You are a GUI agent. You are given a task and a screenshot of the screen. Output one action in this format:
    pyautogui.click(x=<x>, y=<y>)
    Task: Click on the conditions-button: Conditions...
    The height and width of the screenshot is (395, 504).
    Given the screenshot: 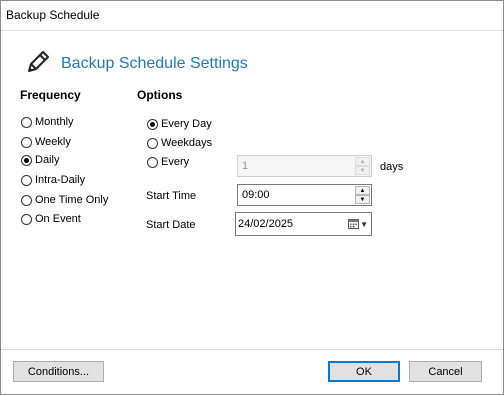 What is the action you would take?
    pyautogui.click(x=58, y=371)
    